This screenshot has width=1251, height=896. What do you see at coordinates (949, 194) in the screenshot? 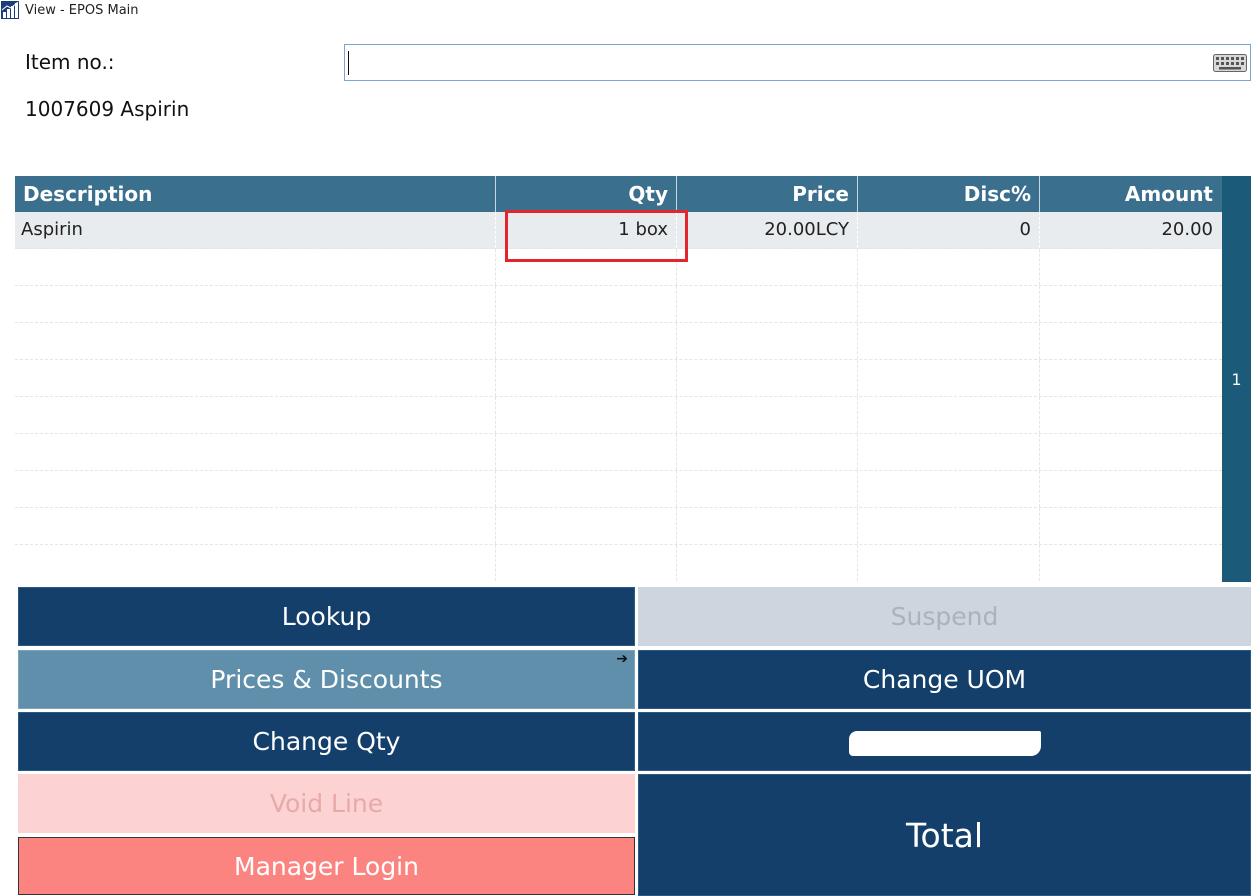
I see `column-header-disc: Disc%` at bounding box center [949, 194].